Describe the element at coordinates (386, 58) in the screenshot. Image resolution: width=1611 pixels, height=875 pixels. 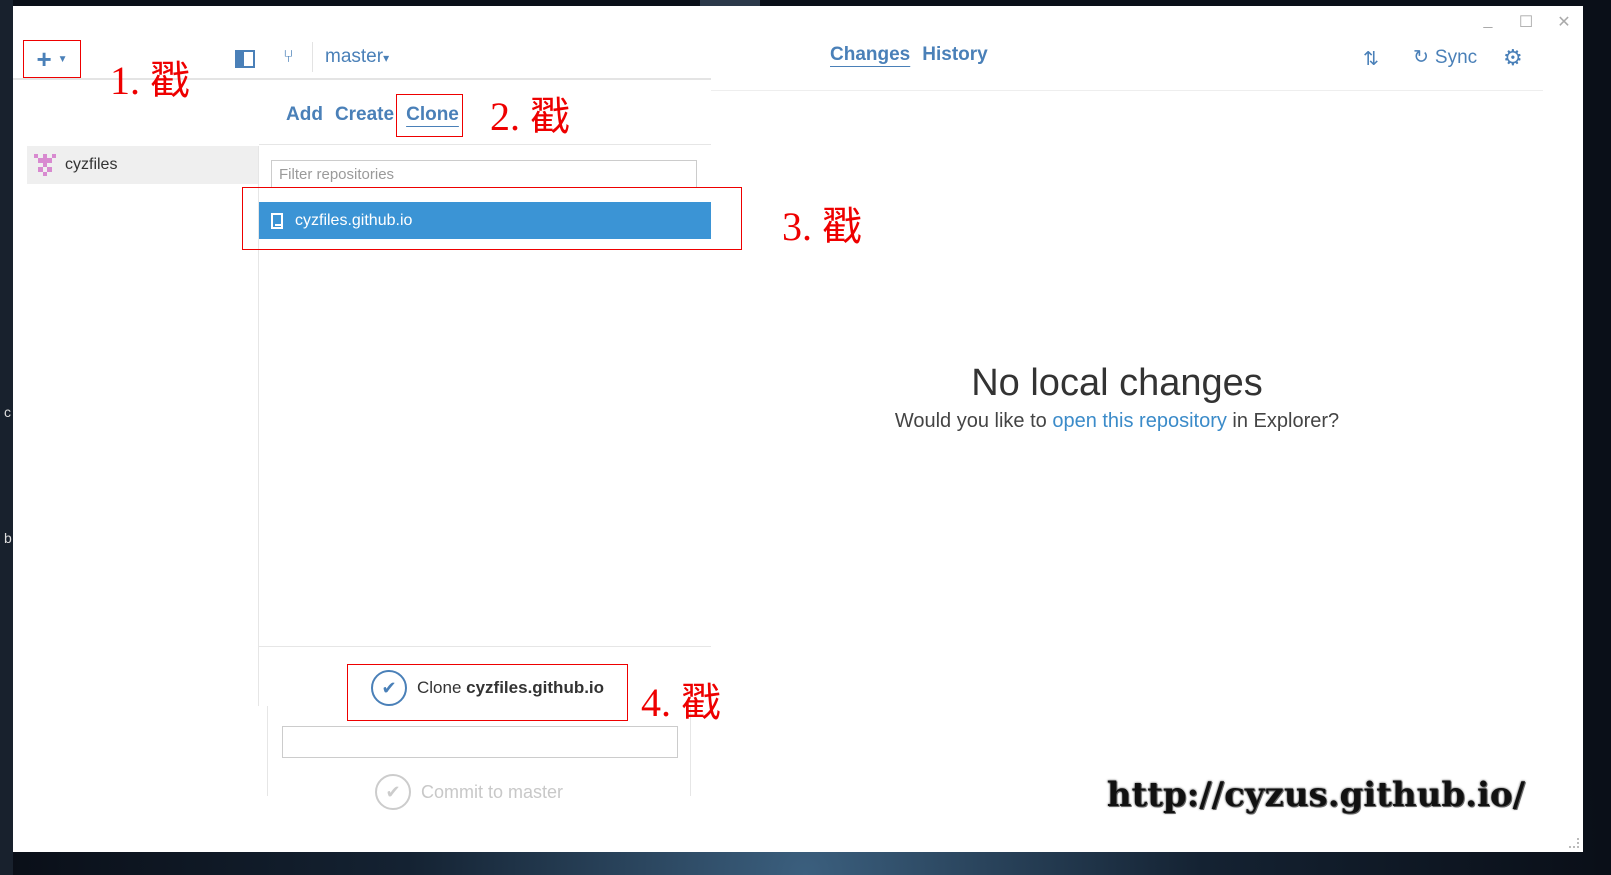
I see `chevron-down-icon: ▾` at that location.